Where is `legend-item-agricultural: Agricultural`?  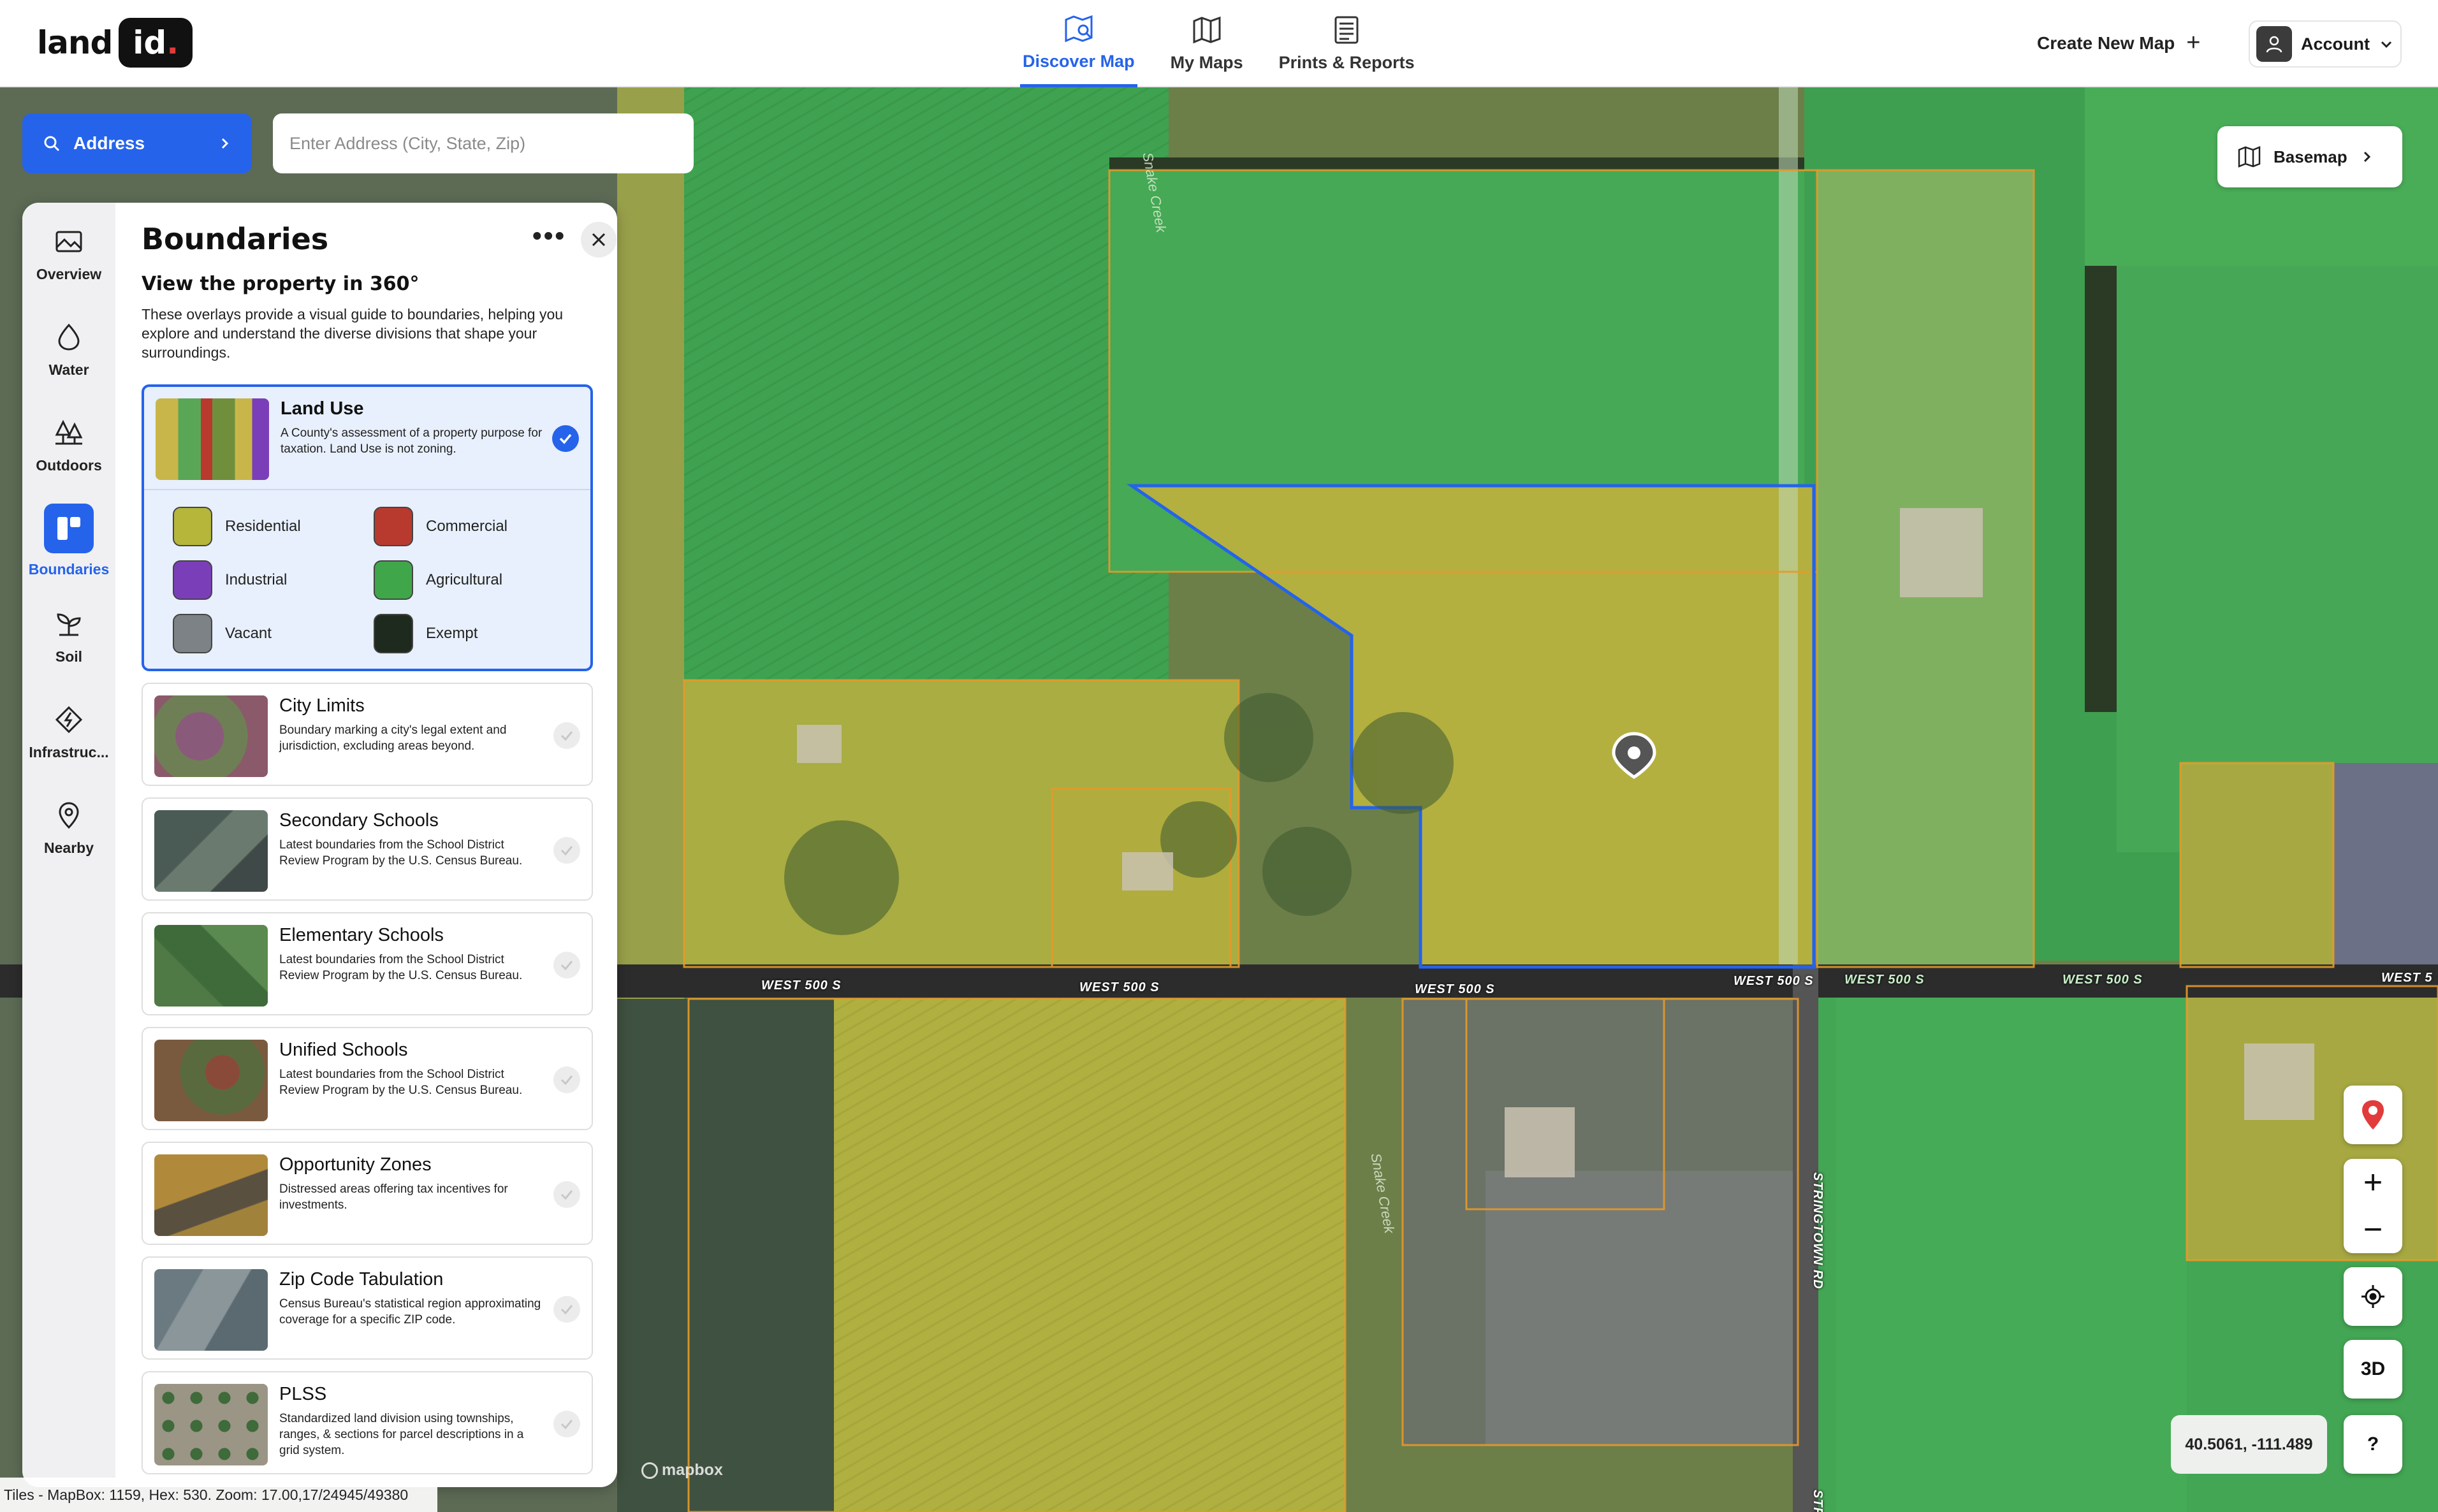
legend-item-agricultural: Agricultural is located at coordinates (438, 580).